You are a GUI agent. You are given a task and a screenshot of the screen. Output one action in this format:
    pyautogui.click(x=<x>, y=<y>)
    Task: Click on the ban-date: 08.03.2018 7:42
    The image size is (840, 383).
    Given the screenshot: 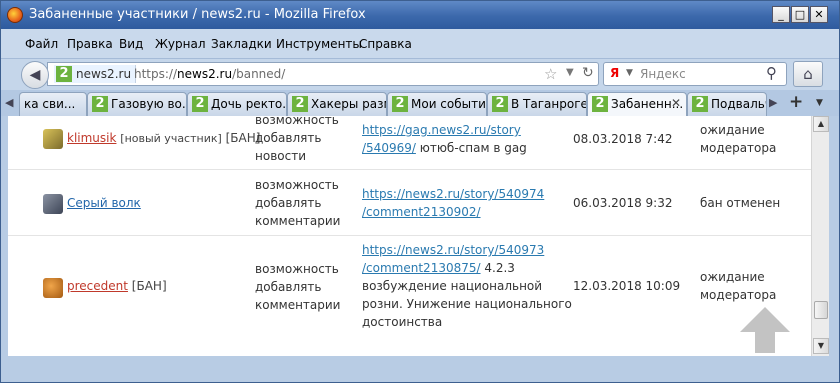 What is the action you would take?
    pyautogui.click(x=623, y=139)
    